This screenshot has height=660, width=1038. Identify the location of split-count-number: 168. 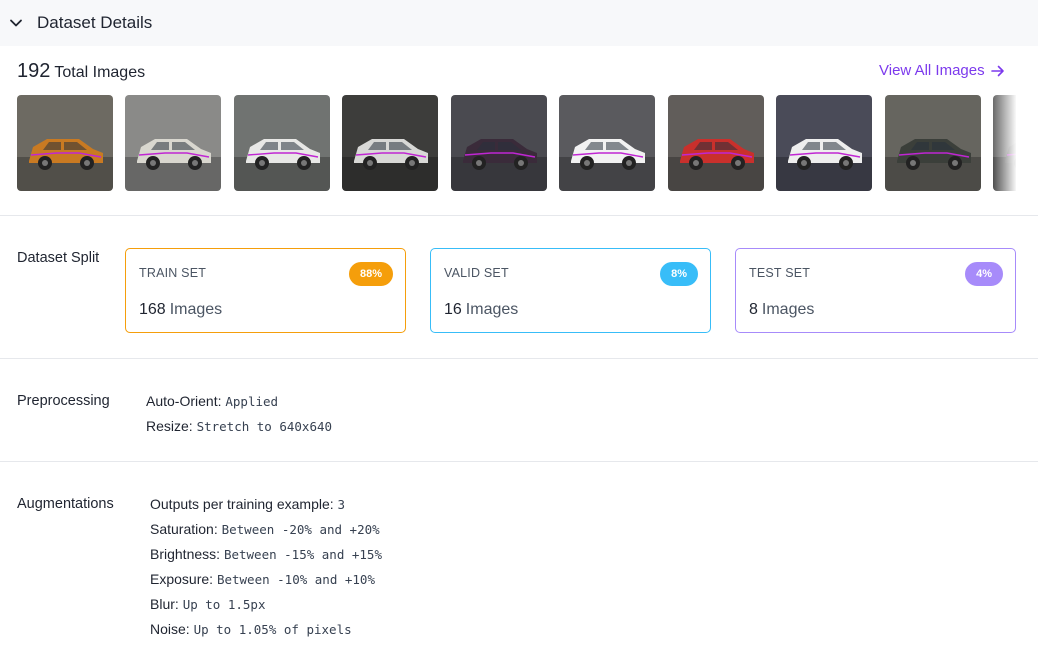
(152, 309).